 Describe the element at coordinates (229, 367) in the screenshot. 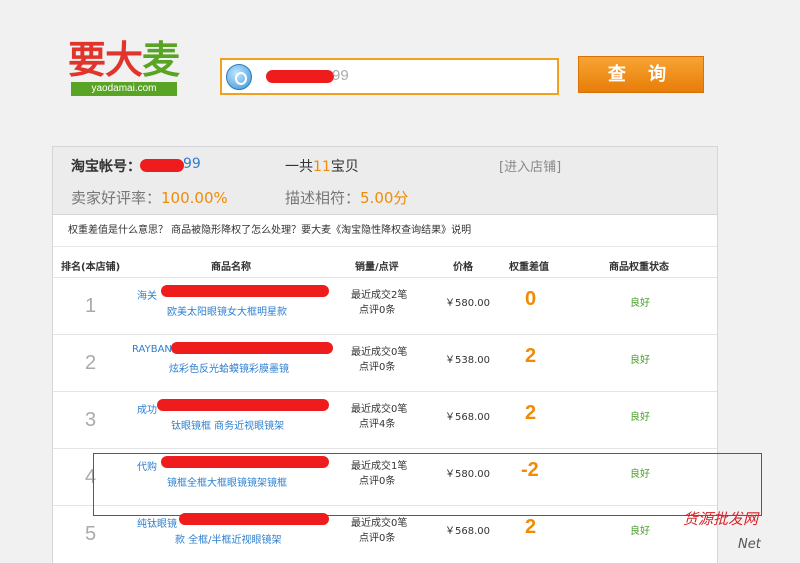

I see `item-name-line2: 炫彩色反光蛤蟆镜彩膜墨镜` at that location.